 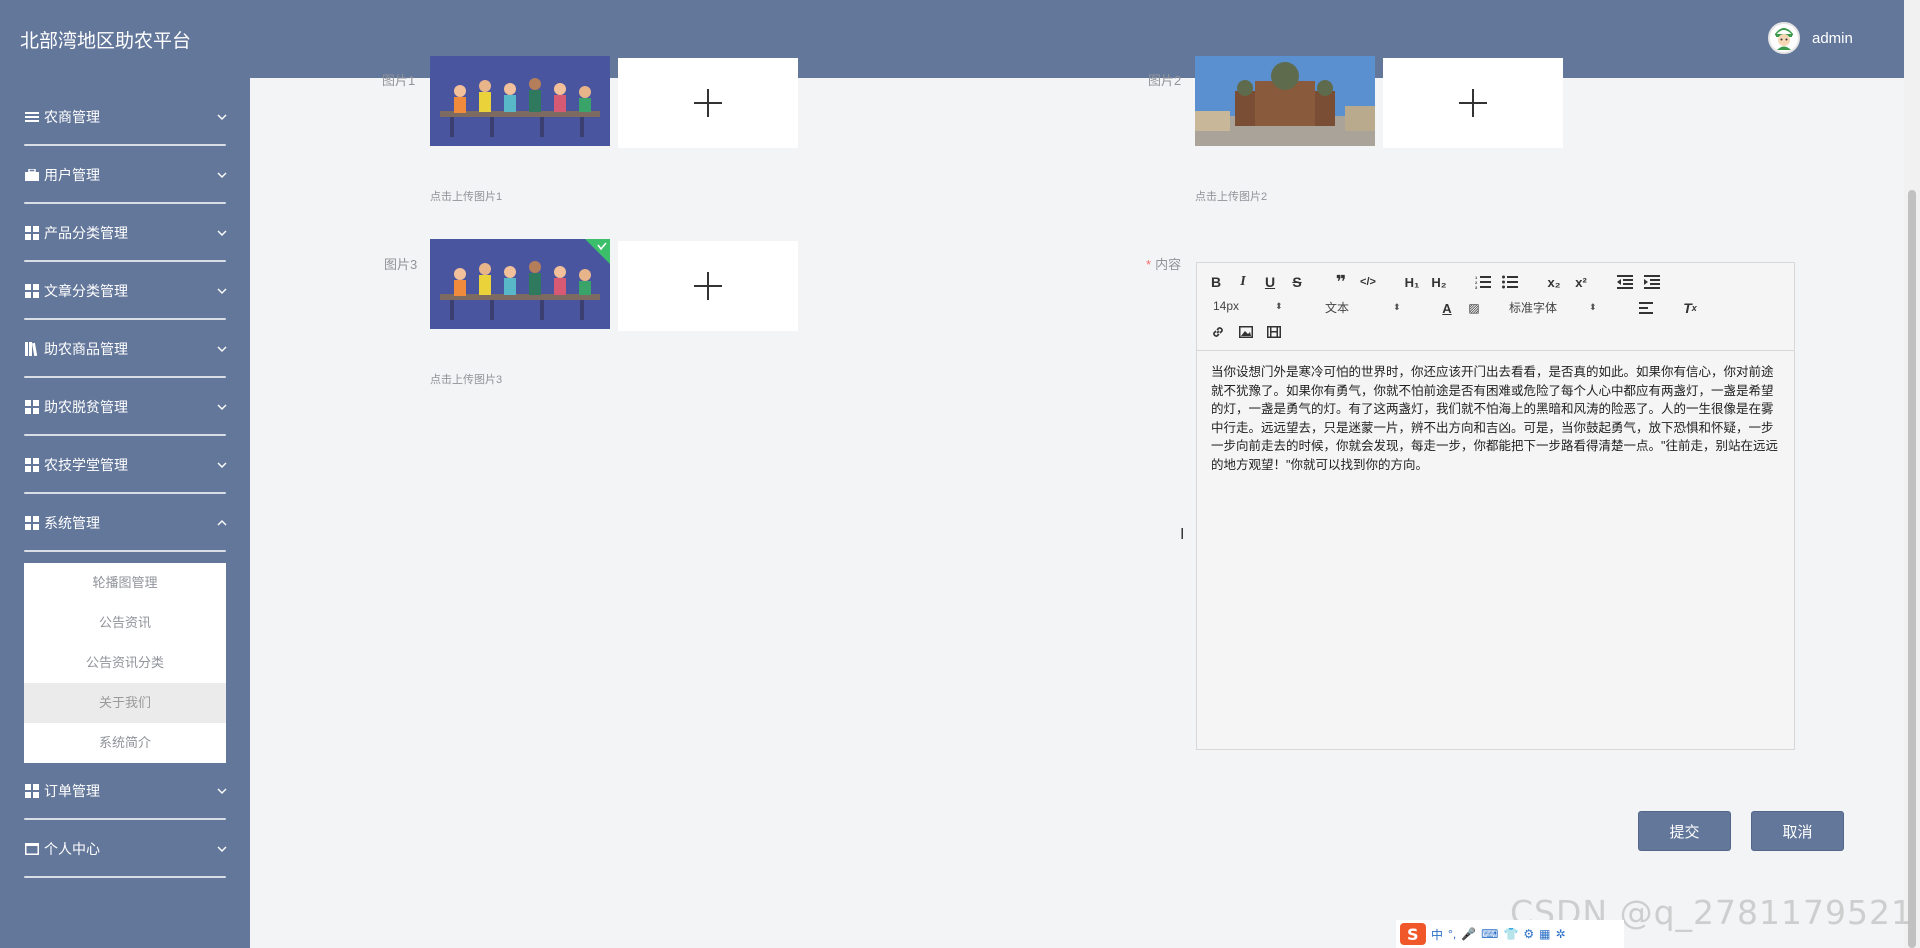 I want to click on sidebar-item-article-category: 文章分类管理, so click(x=125, y=291).